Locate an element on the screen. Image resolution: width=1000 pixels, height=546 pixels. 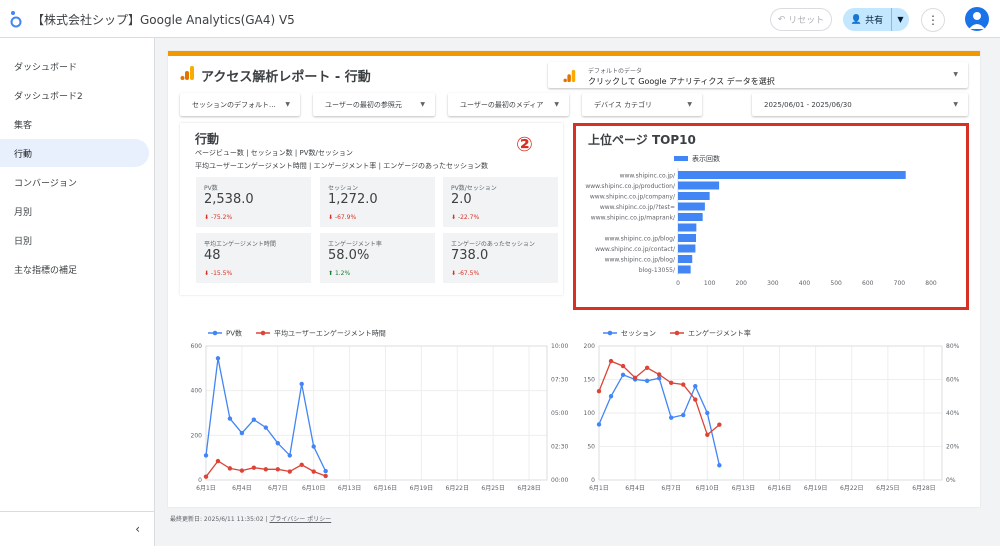
privacy-policy-link: プライバシー ポリシー is located at coordinates (300, 519).